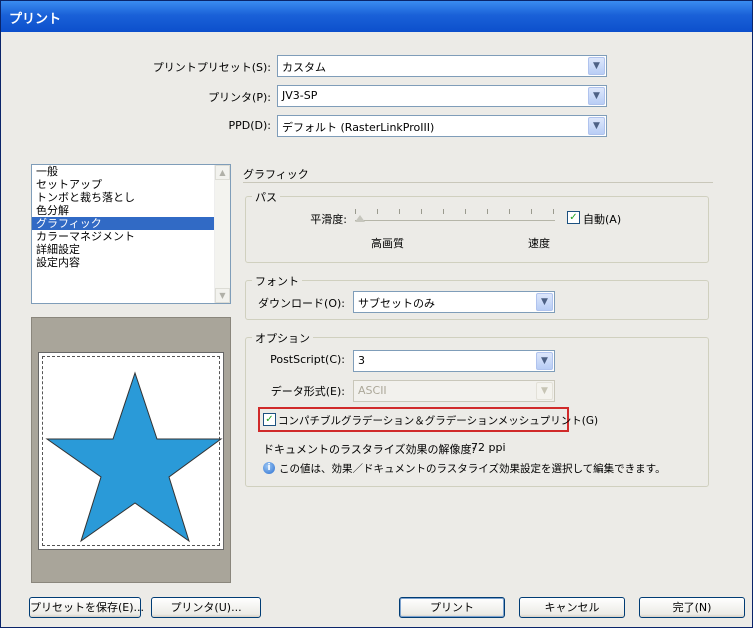 Image resolution: width=753 pixels, height=628 pixels. I want to click on list-item: カラーマネジメント, so click(131, 236).